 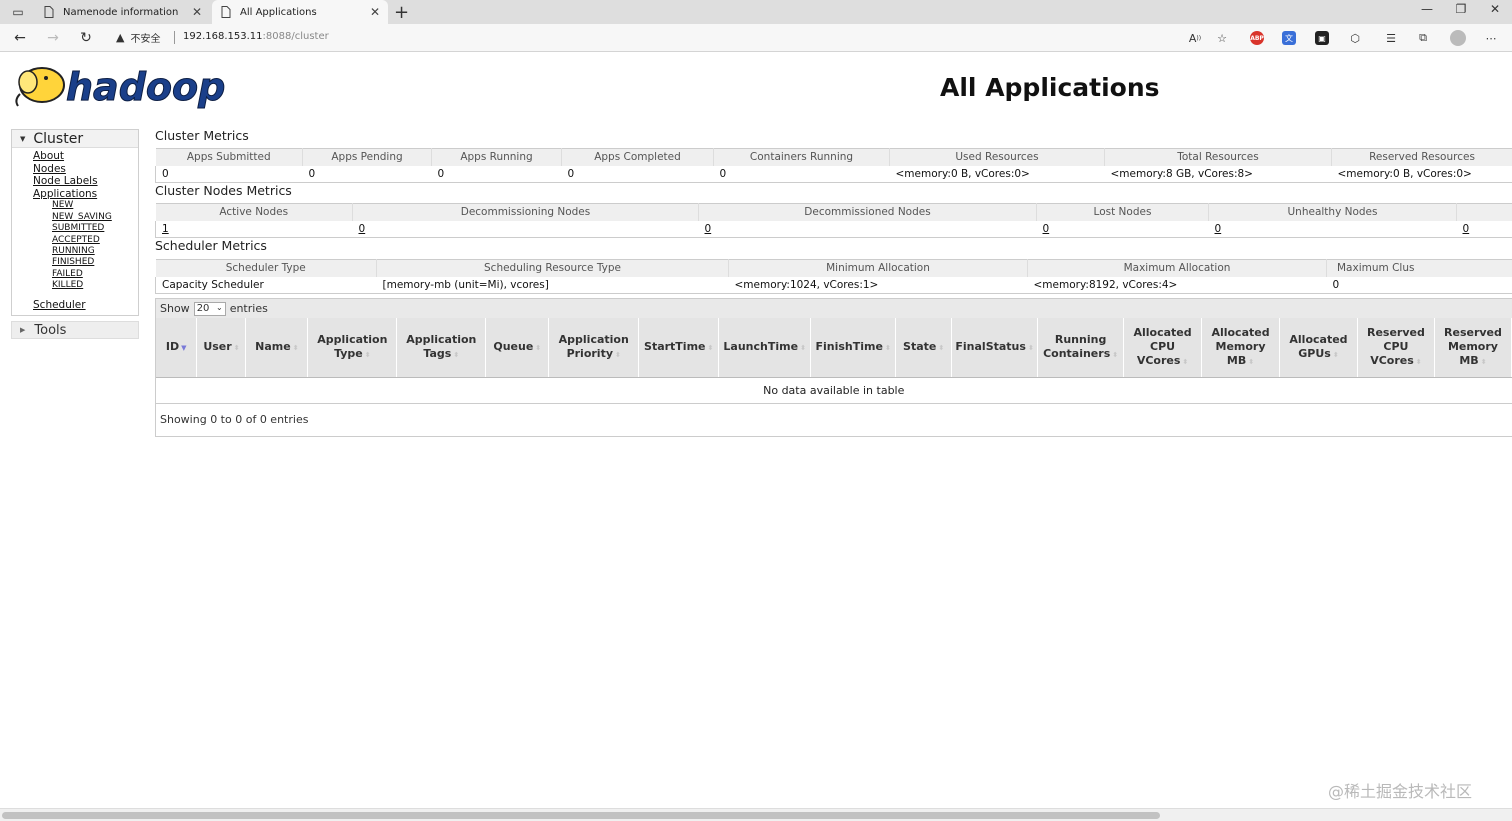 I want to click on forward-icon: →, so click(x=53, y=38).